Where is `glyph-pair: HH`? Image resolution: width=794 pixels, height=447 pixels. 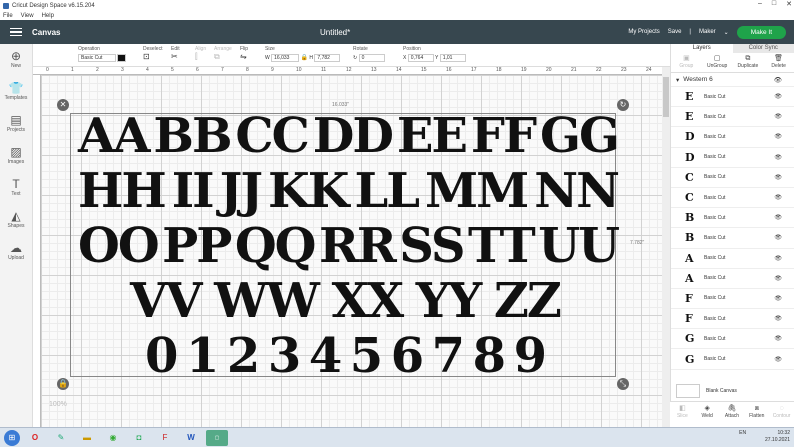 glyph-pair: HH is located at coordinates (122, 191).